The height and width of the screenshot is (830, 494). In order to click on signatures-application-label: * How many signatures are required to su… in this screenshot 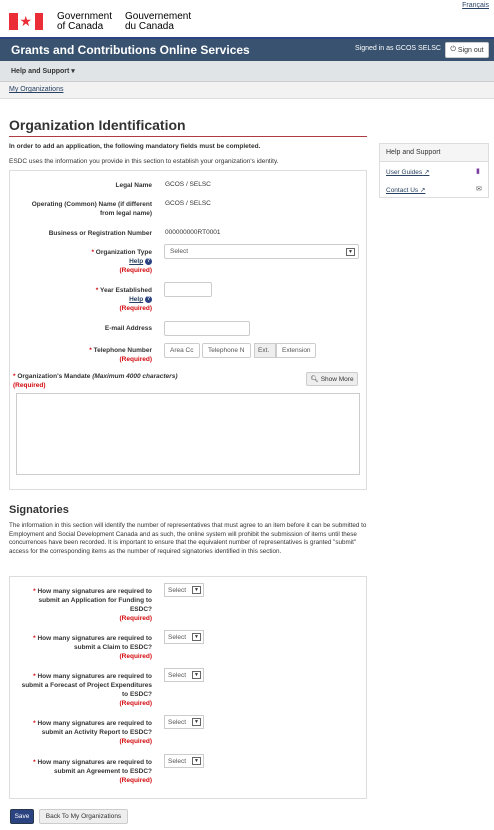, I will do `click(92, 605)`.